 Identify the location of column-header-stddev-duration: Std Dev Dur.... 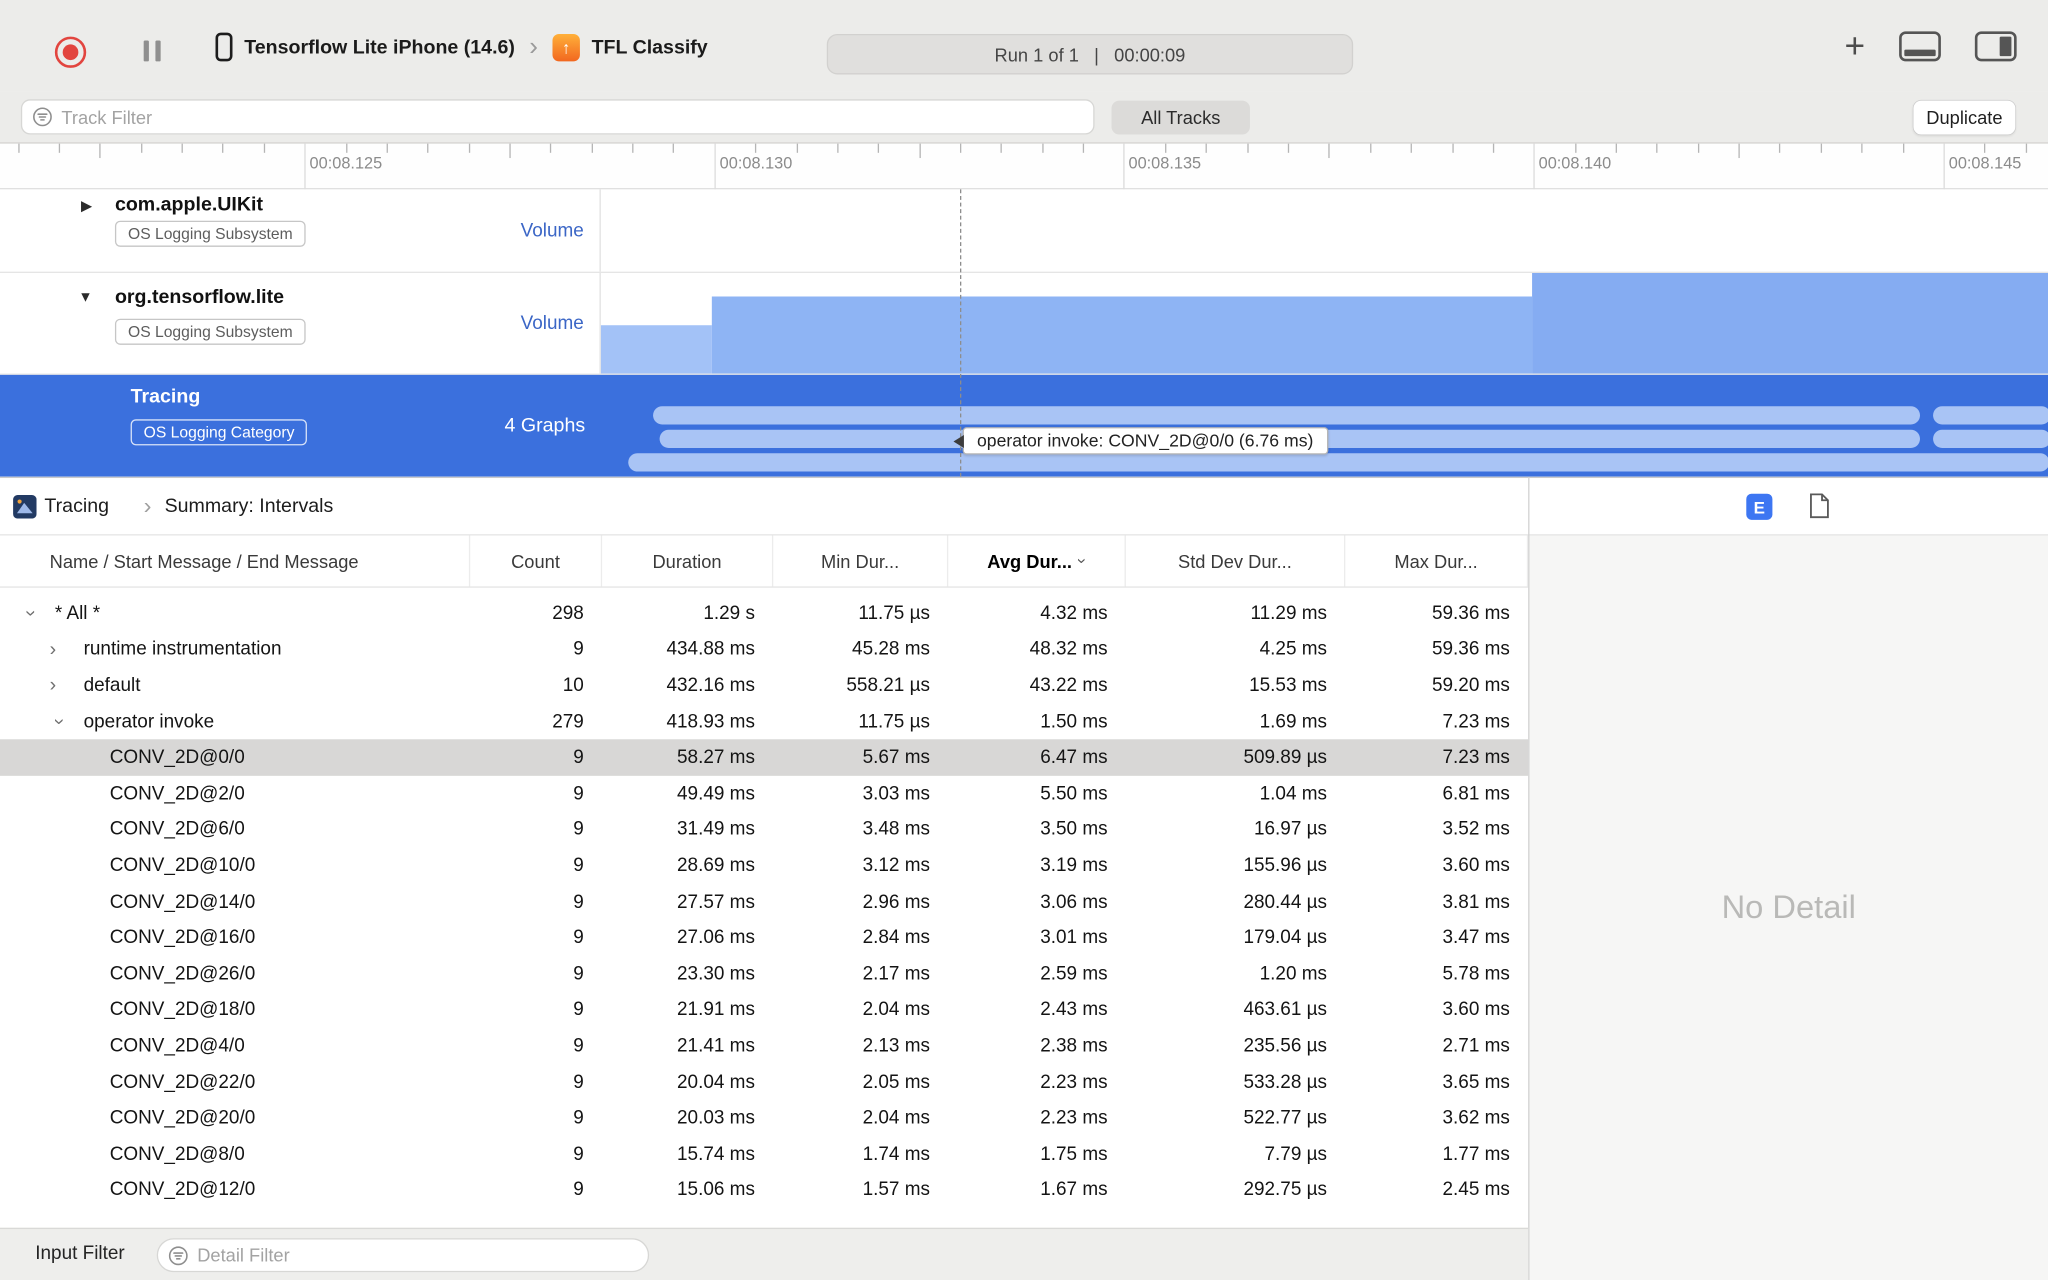
(1236, 561).